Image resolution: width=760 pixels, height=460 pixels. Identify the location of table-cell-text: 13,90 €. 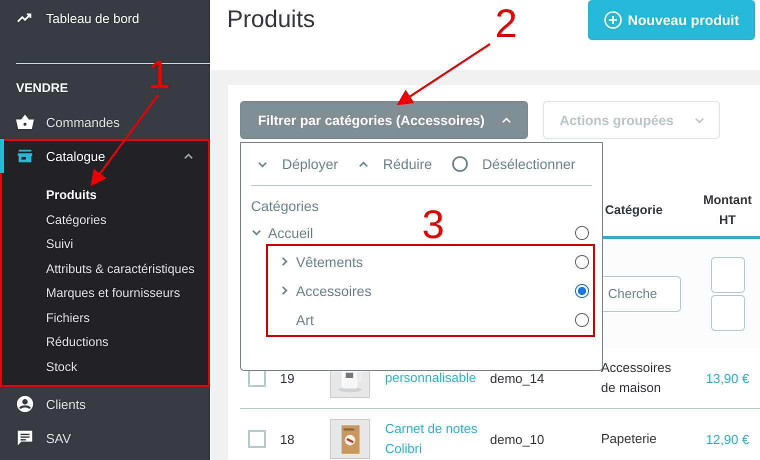
(727, 378).